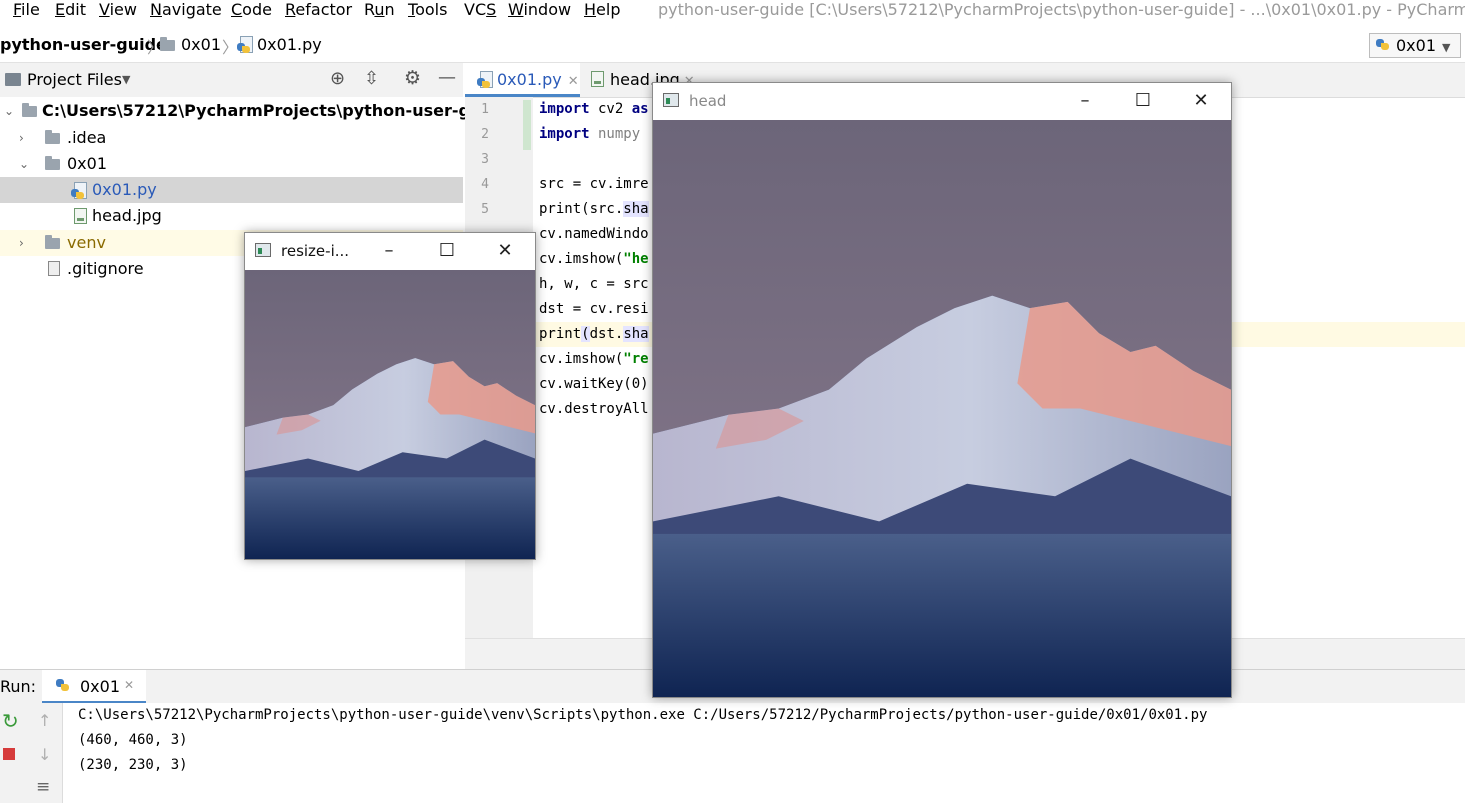 The image size is (1465, 803). I want to click on window-title: head, so click(708, 101).